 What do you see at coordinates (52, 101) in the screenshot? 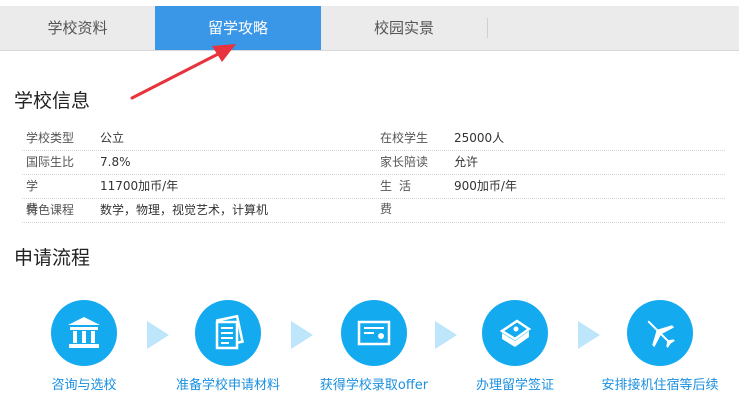
I see `school-info-title: 学校信息` at bounding box center [52, 101].